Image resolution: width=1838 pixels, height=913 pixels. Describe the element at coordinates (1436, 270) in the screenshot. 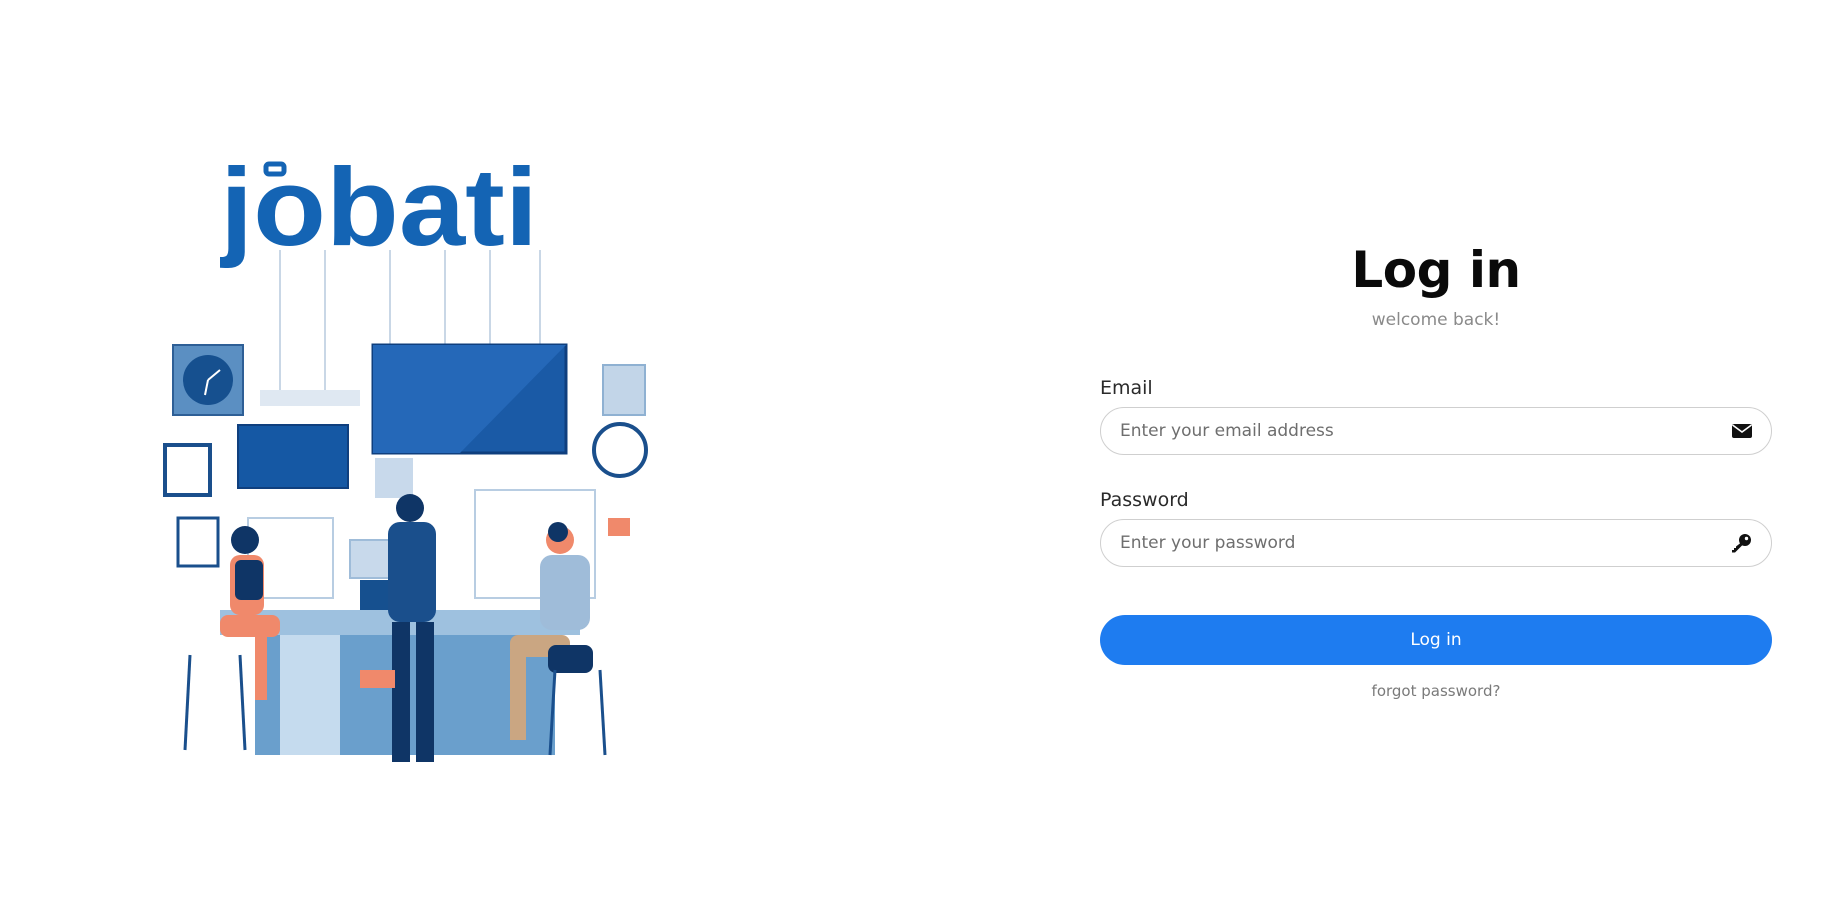

I see `page-title: Log in` at that location.